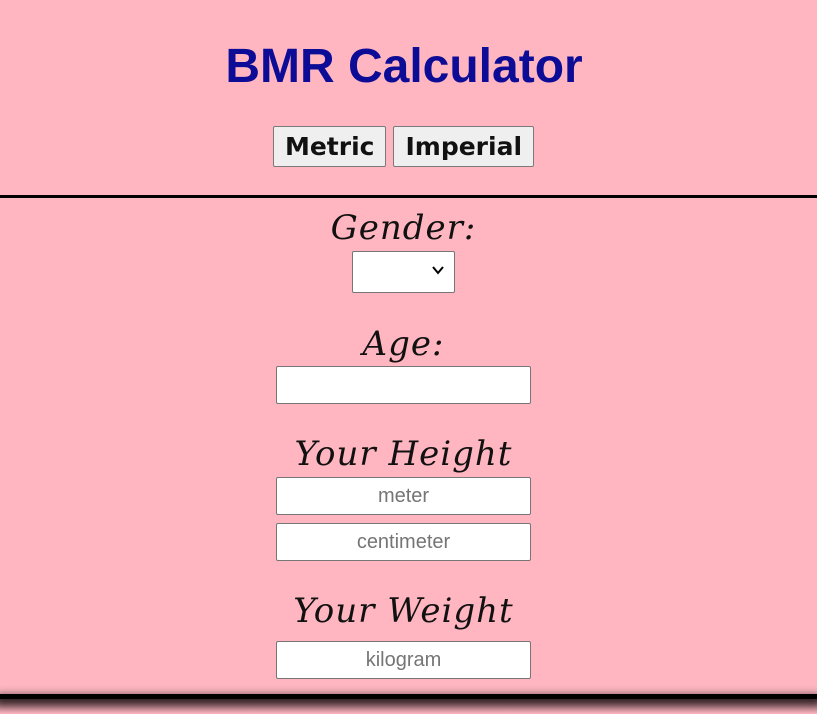 The width and height of the screenshot is (817, 714). I want to click on gender-label: Gender:, so click(403, 228).